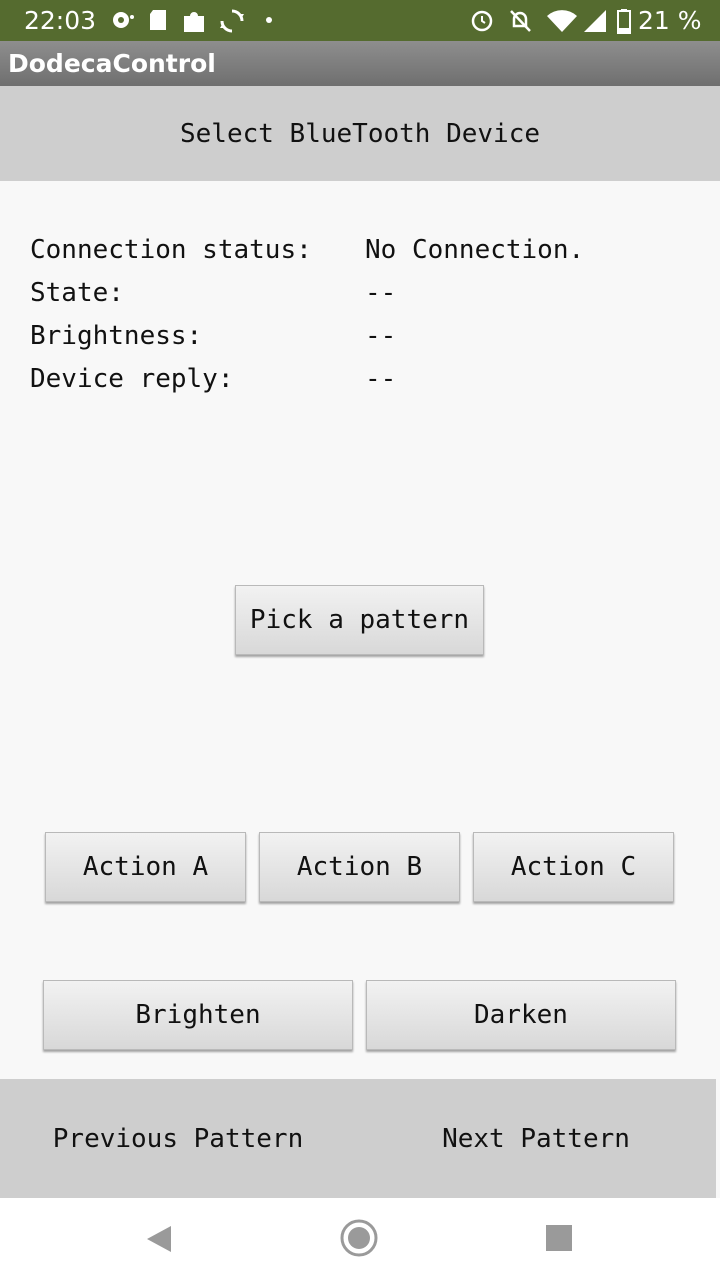 The height and width of the screenshot is (1280, 720). What do you see at coordinates (269, 20) in the screenshot?
I see `dot-icon` at bounding box center [269, 20].